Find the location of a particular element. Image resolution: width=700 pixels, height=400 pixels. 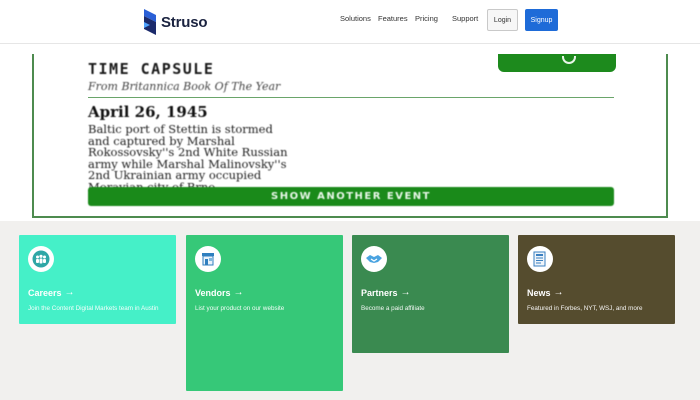

brand-logo: Struso is located at coordinates (175, 22).